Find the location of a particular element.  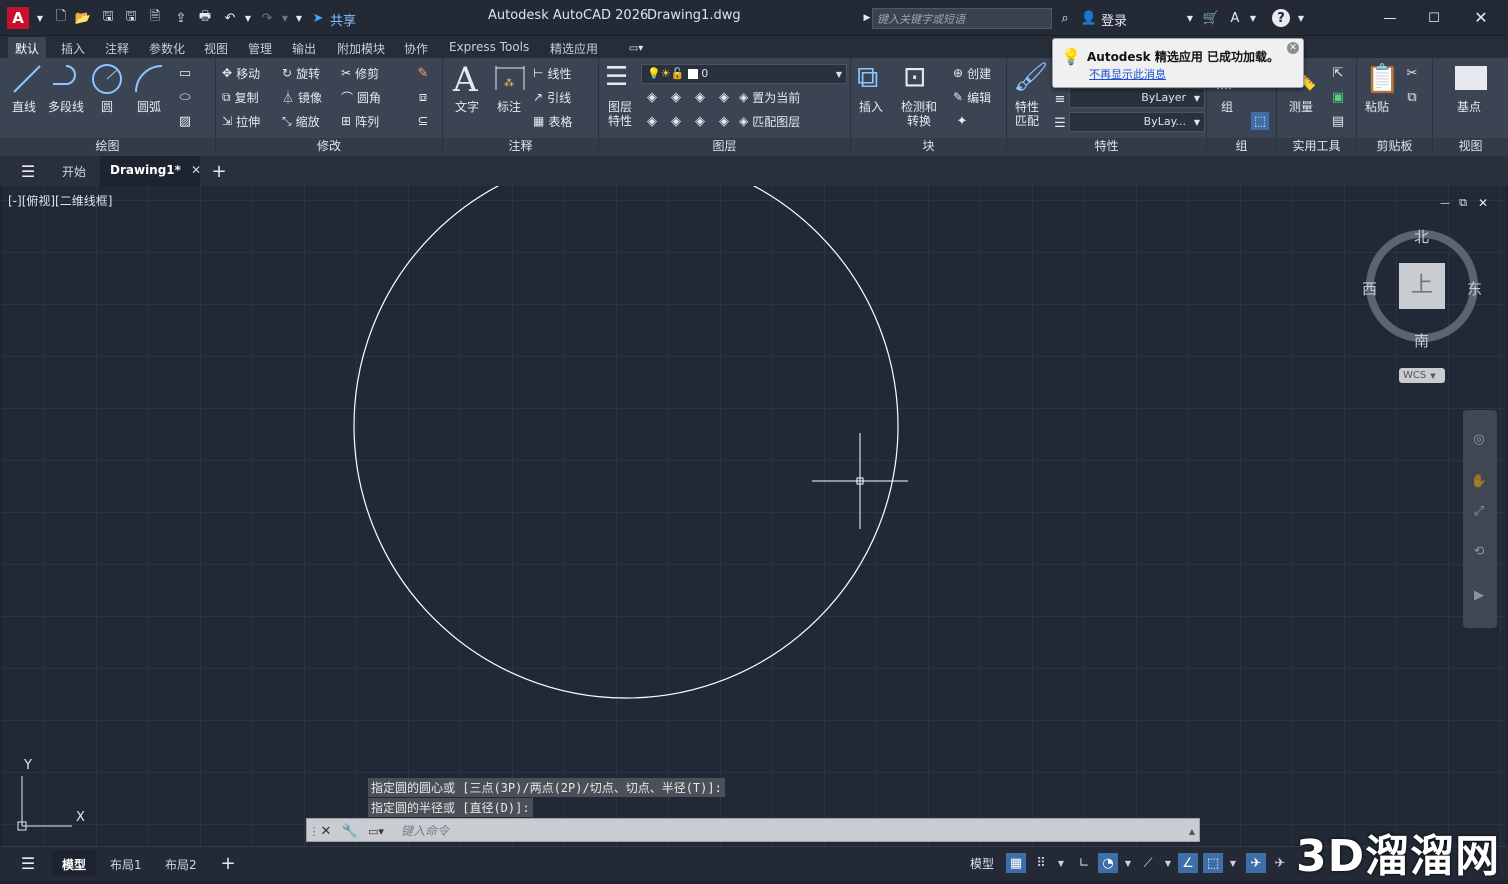

move-button: ✥ 移动 is located at coordinates (241, 73).